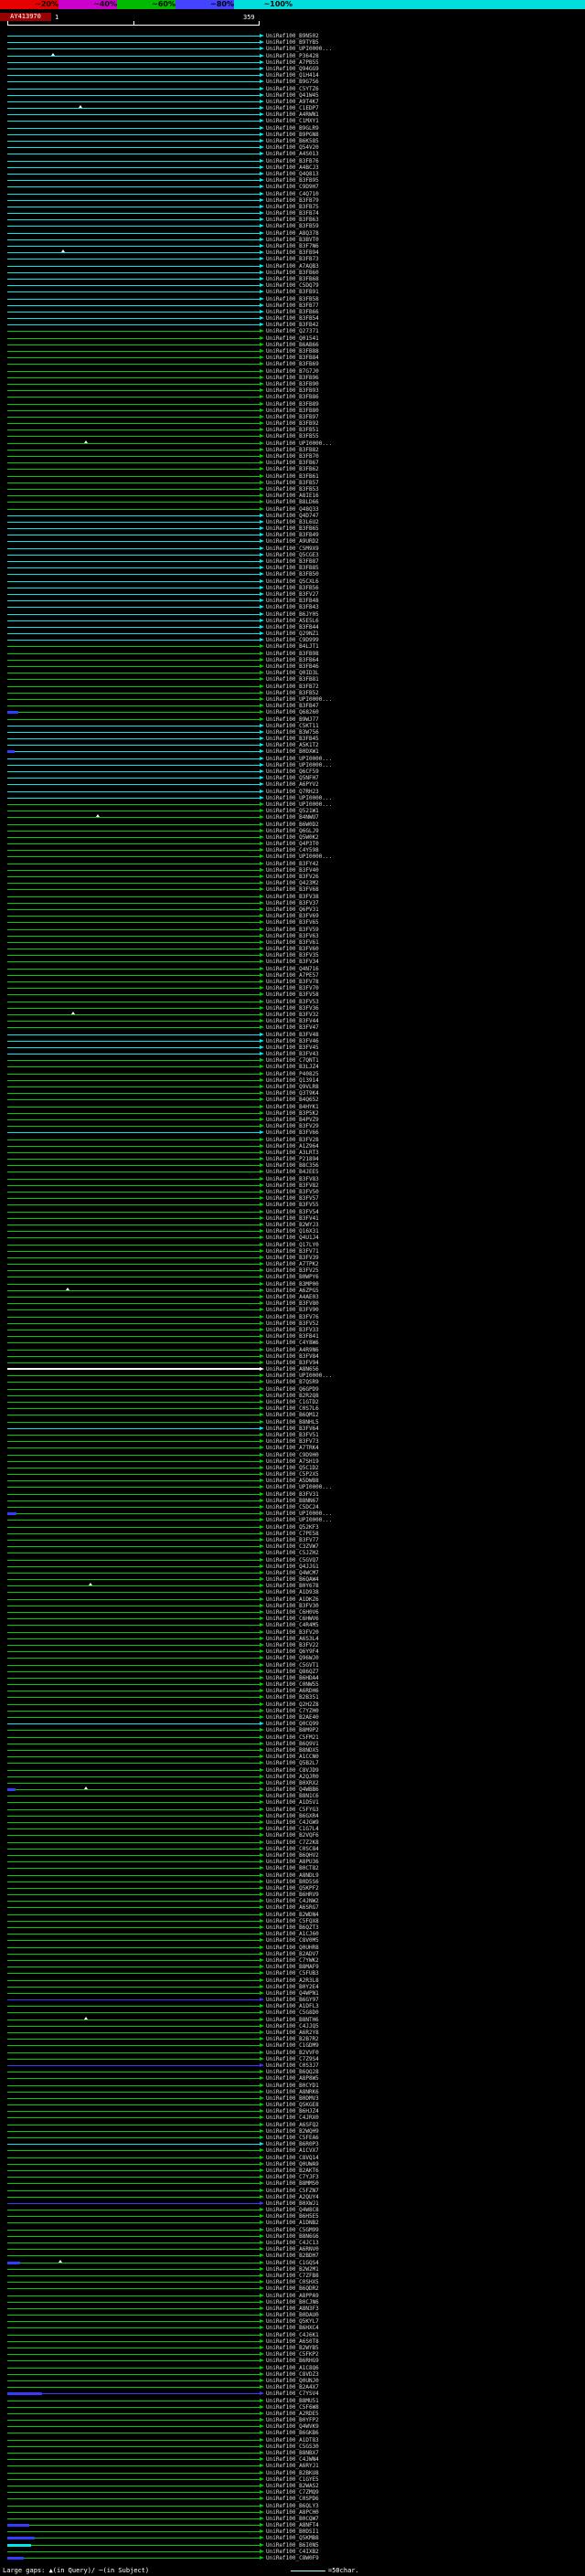 This screenshot has width=585, height=2576. What do you see at coordinates (293, 792) in the screenshot?
I see `hit-label: UniRef100_Q7RH23` at bounding box center [293, 792].